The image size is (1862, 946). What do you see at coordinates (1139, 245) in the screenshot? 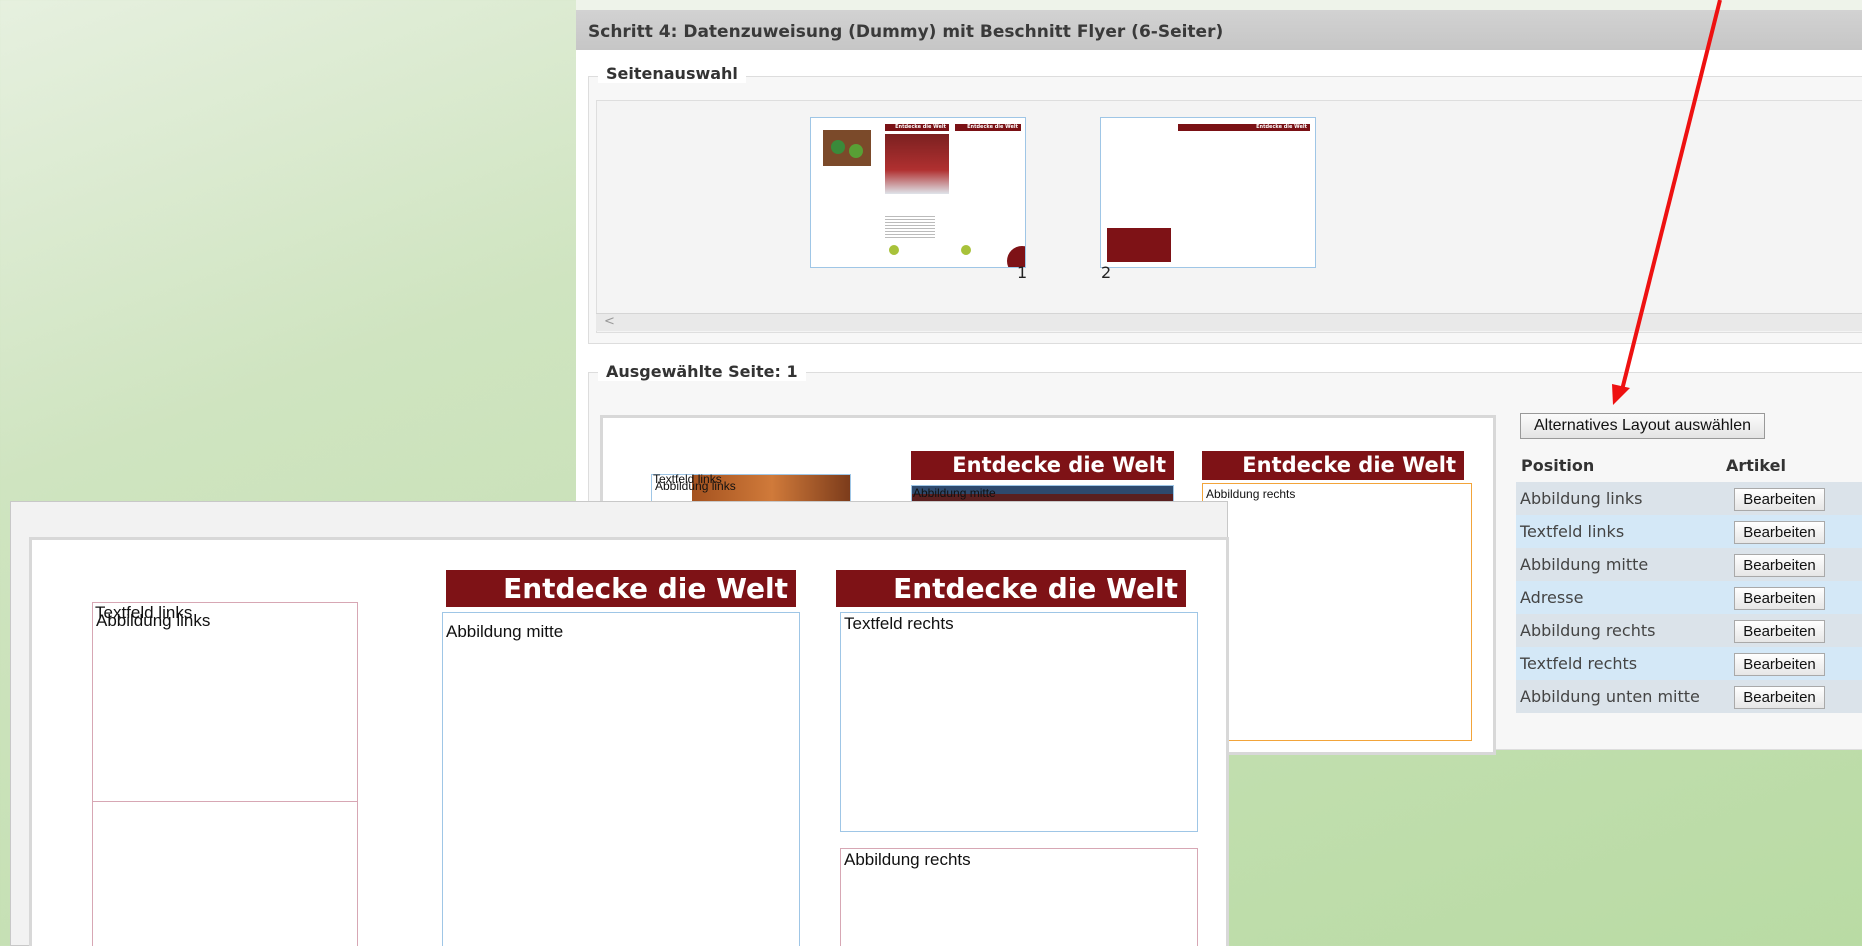
I see `thumb-red-block` at bounding box center [1139, 245].